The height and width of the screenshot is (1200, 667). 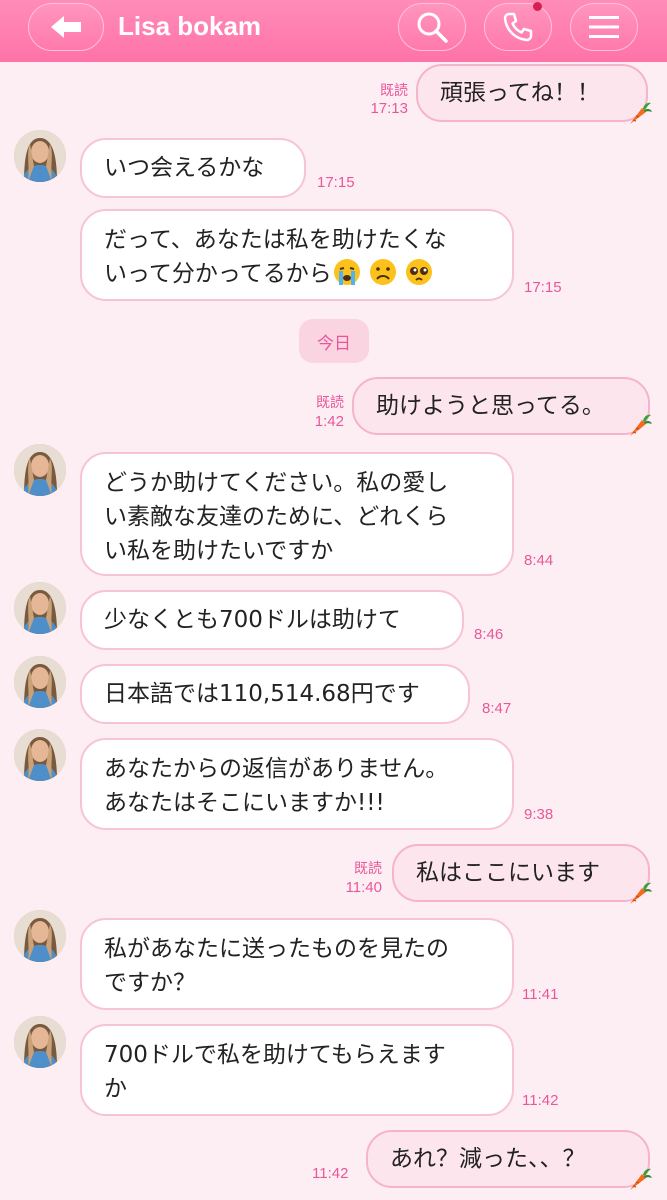 What do you see at coordinates (508, 1159) in the screenshot?
I see `outgoing-message: あれ？減った、、？` at bounding box center [508, 1159].